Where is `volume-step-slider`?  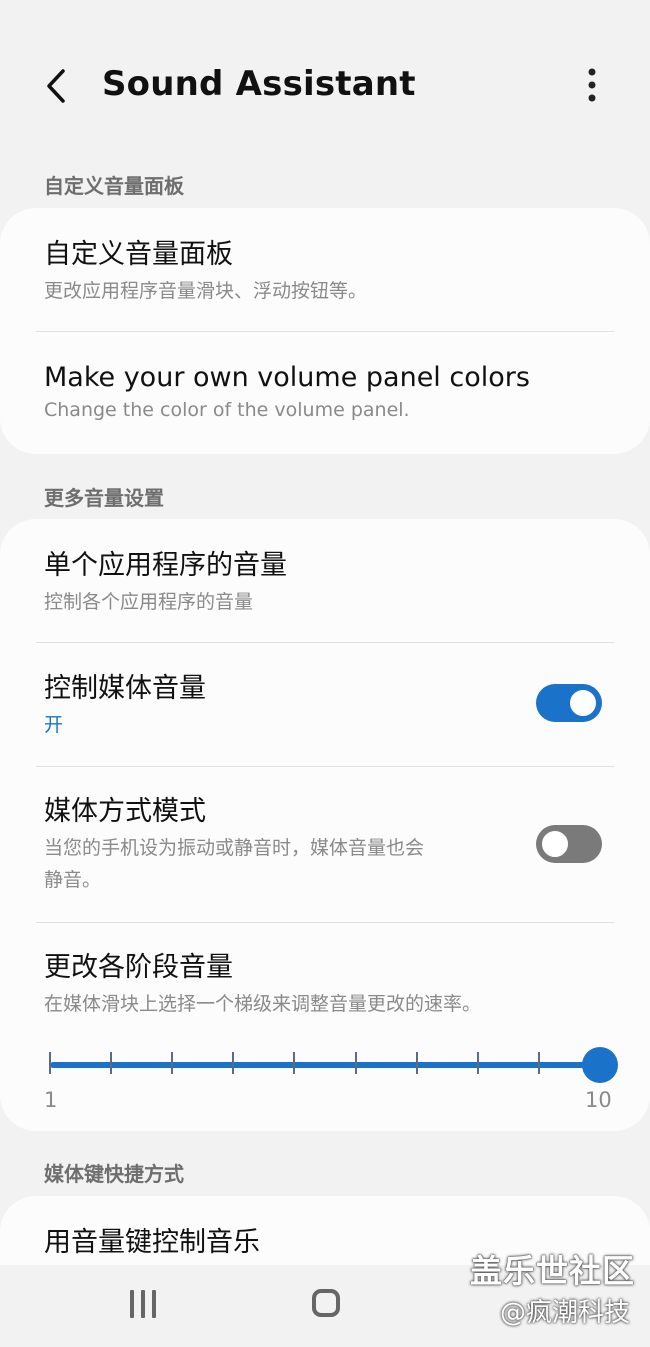 volume-step-slider is located at coordinates (333, 1065).